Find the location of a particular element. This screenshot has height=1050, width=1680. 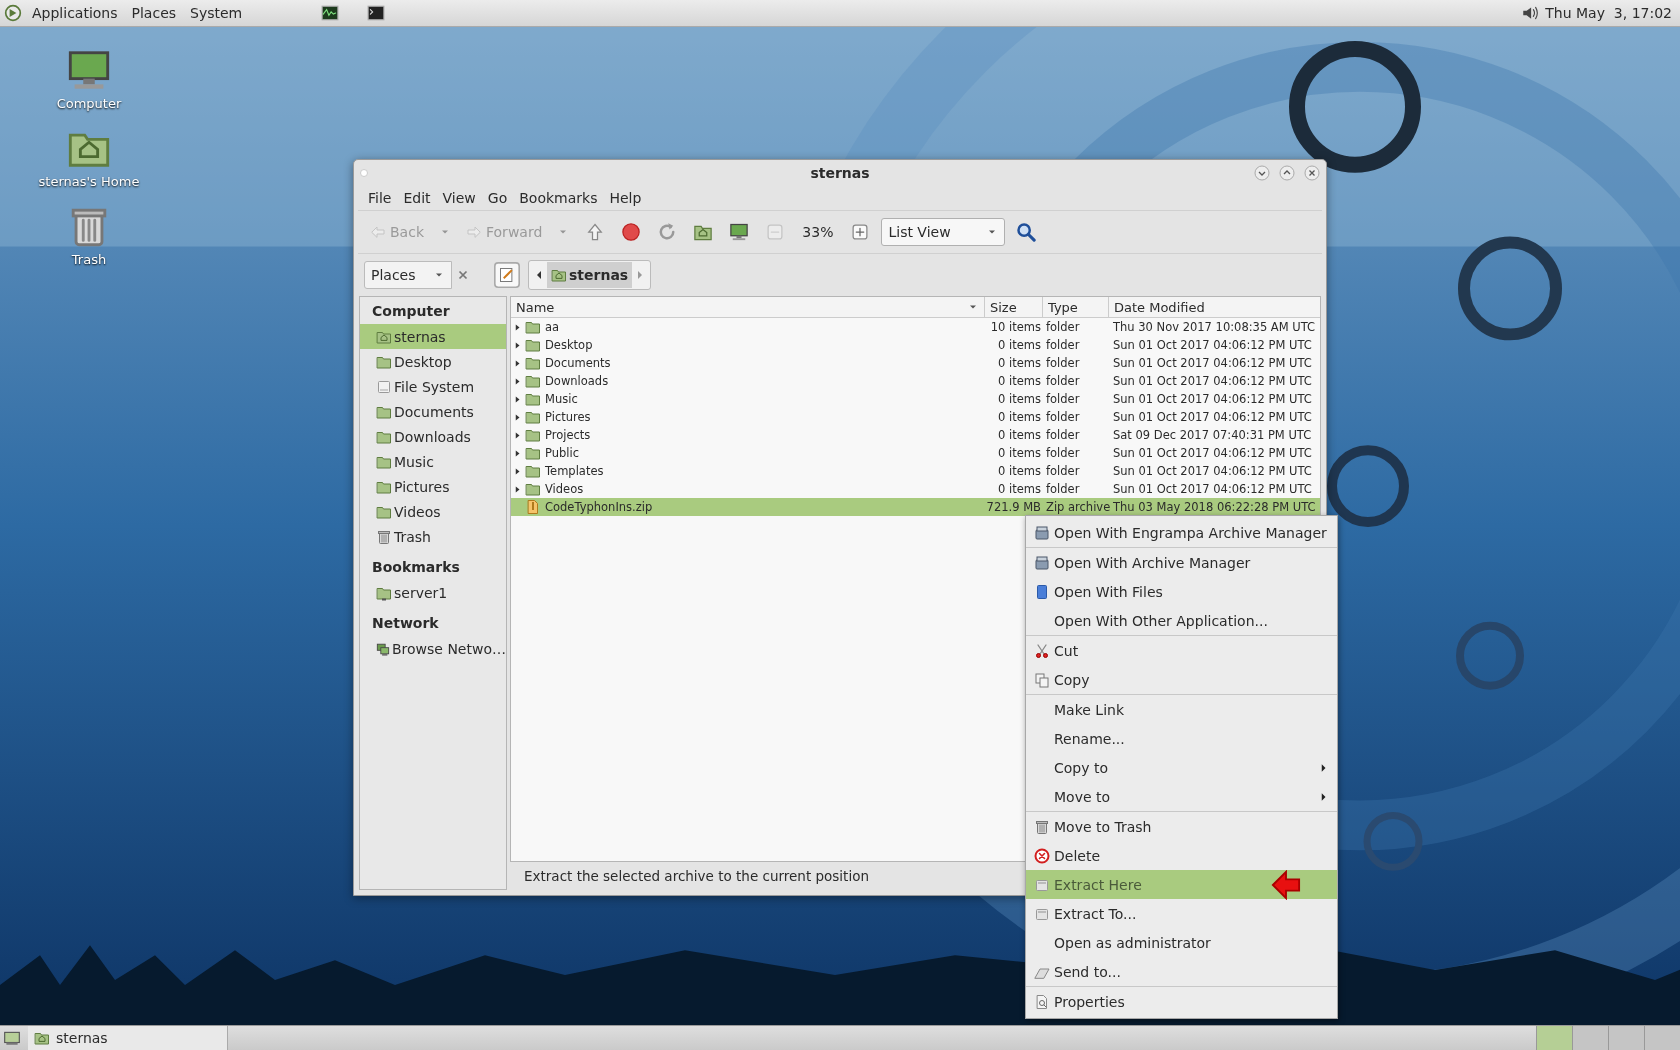

panel-menu: System is located at coordinates (216, 13).